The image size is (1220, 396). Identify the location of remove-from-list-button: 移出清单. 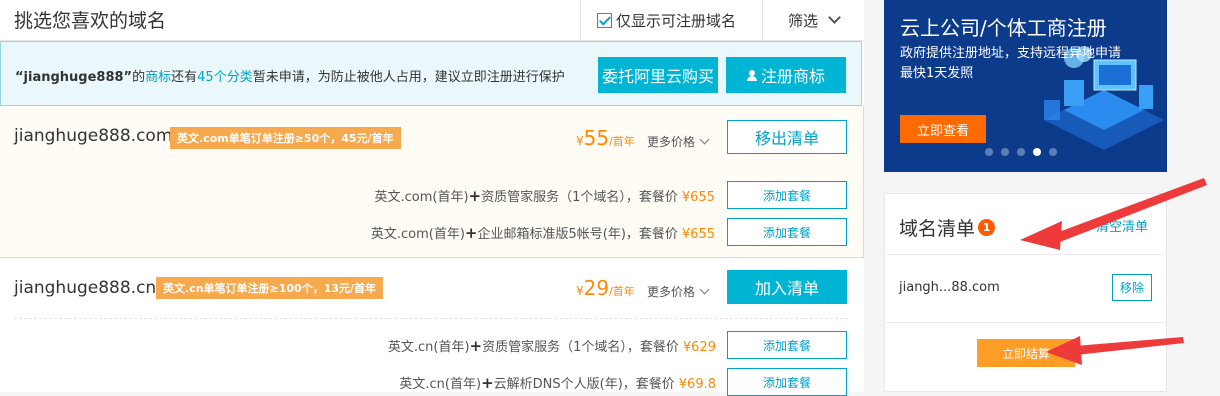
(787, 137).